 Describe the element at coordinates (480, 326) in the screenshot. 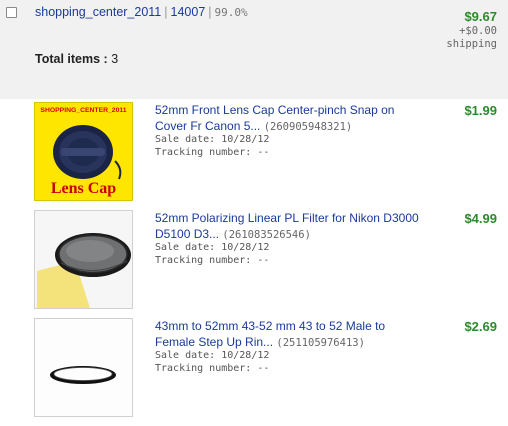

I see `item-price: $2.69` at that location.